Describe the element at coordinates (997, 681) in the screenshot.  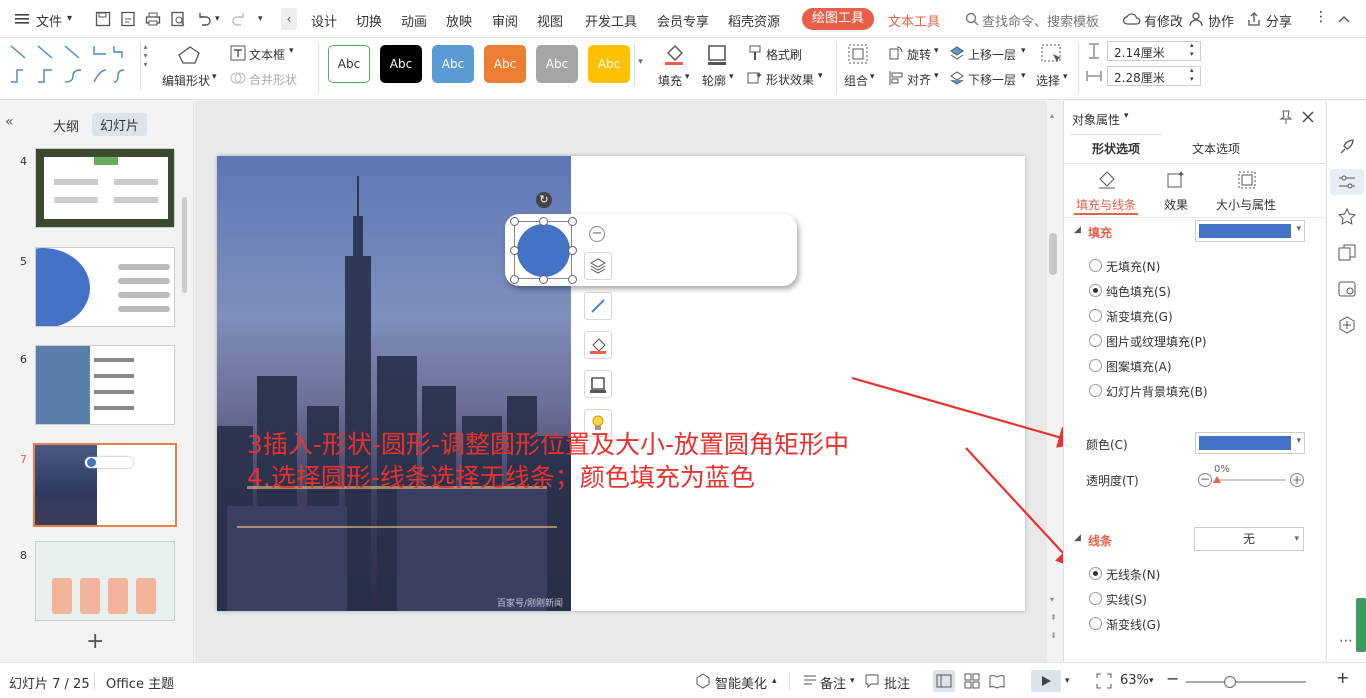
I see `reading-view-icon` at that location.